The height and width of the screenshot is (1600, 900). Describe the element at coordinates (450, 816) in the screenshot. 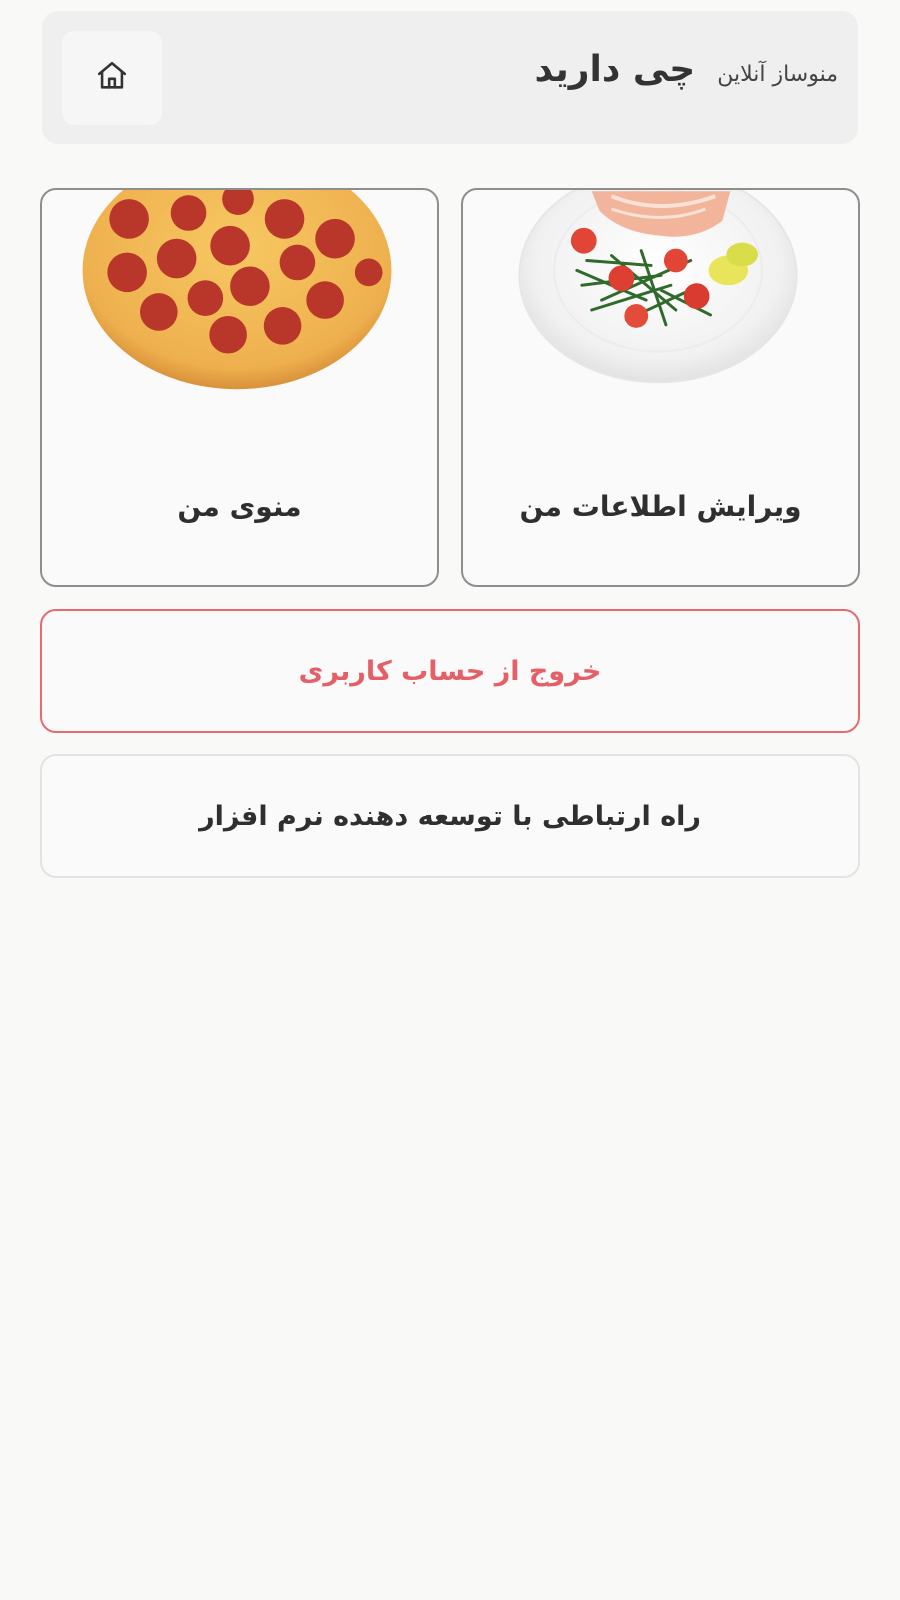

I see `contact-developer-button: راه ارتباطی با توسعه دهنده نرم افزار` at that location.